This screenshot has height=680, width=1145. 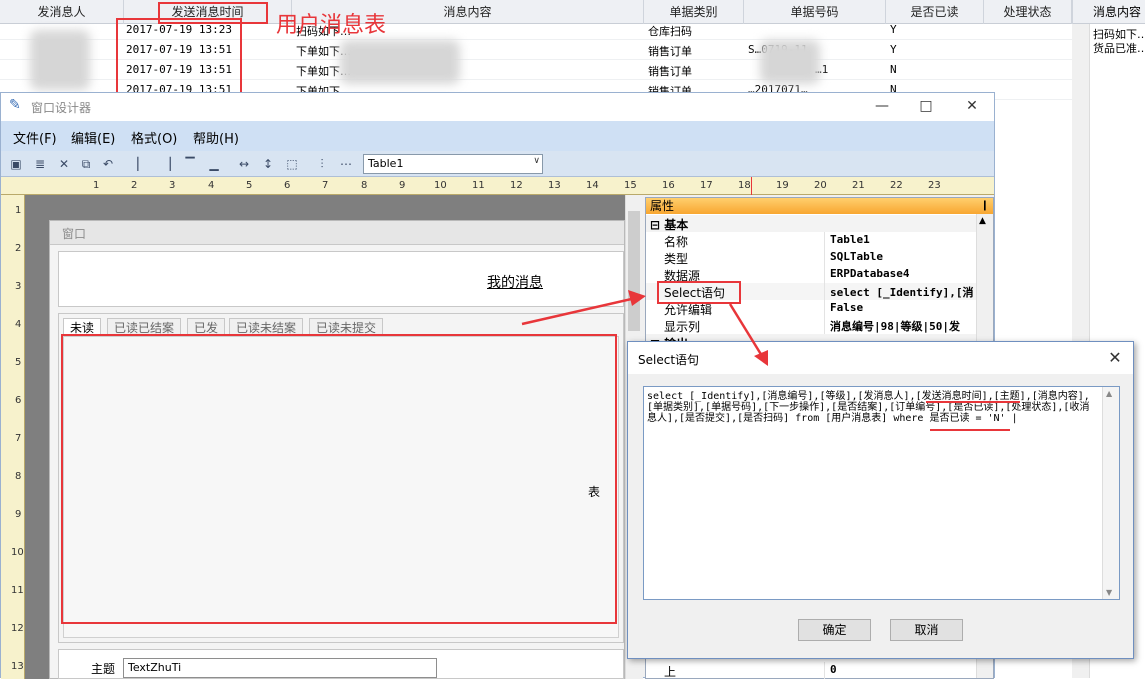 I want to click on designer-app-icon: ✎, so click(x=15, y=105).